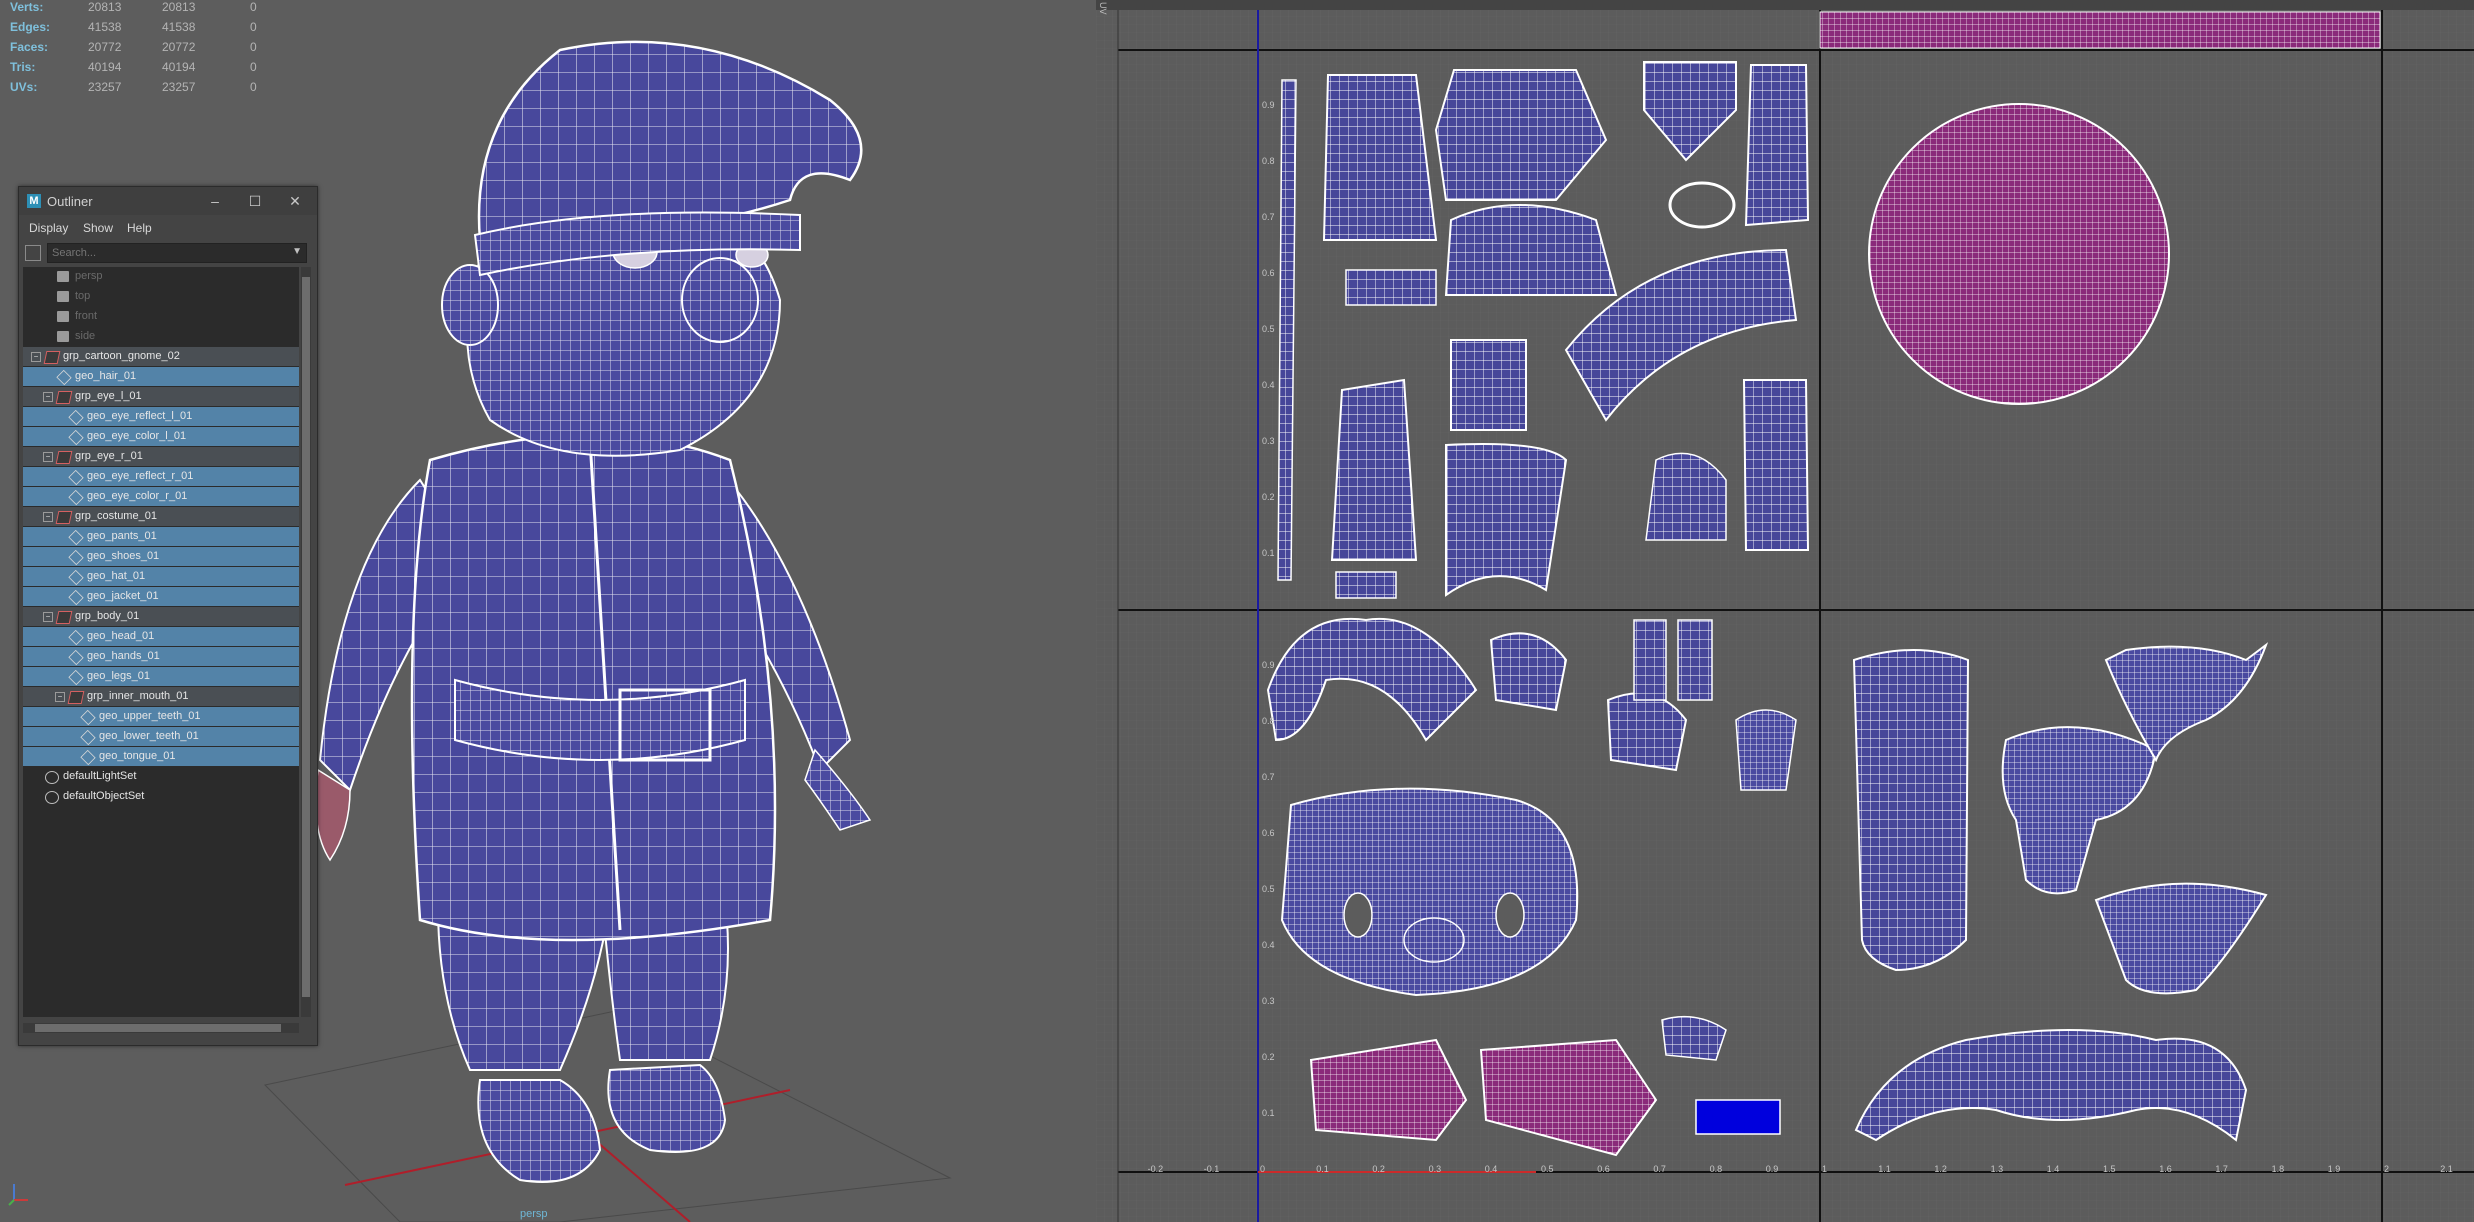 The height and width of the screenshot is (1222, 2474). What do you see at coordinates (116, 576) in the screenshot?
I see `outliner-item-label: geo_hat_01` at bounding box center [116, 576].